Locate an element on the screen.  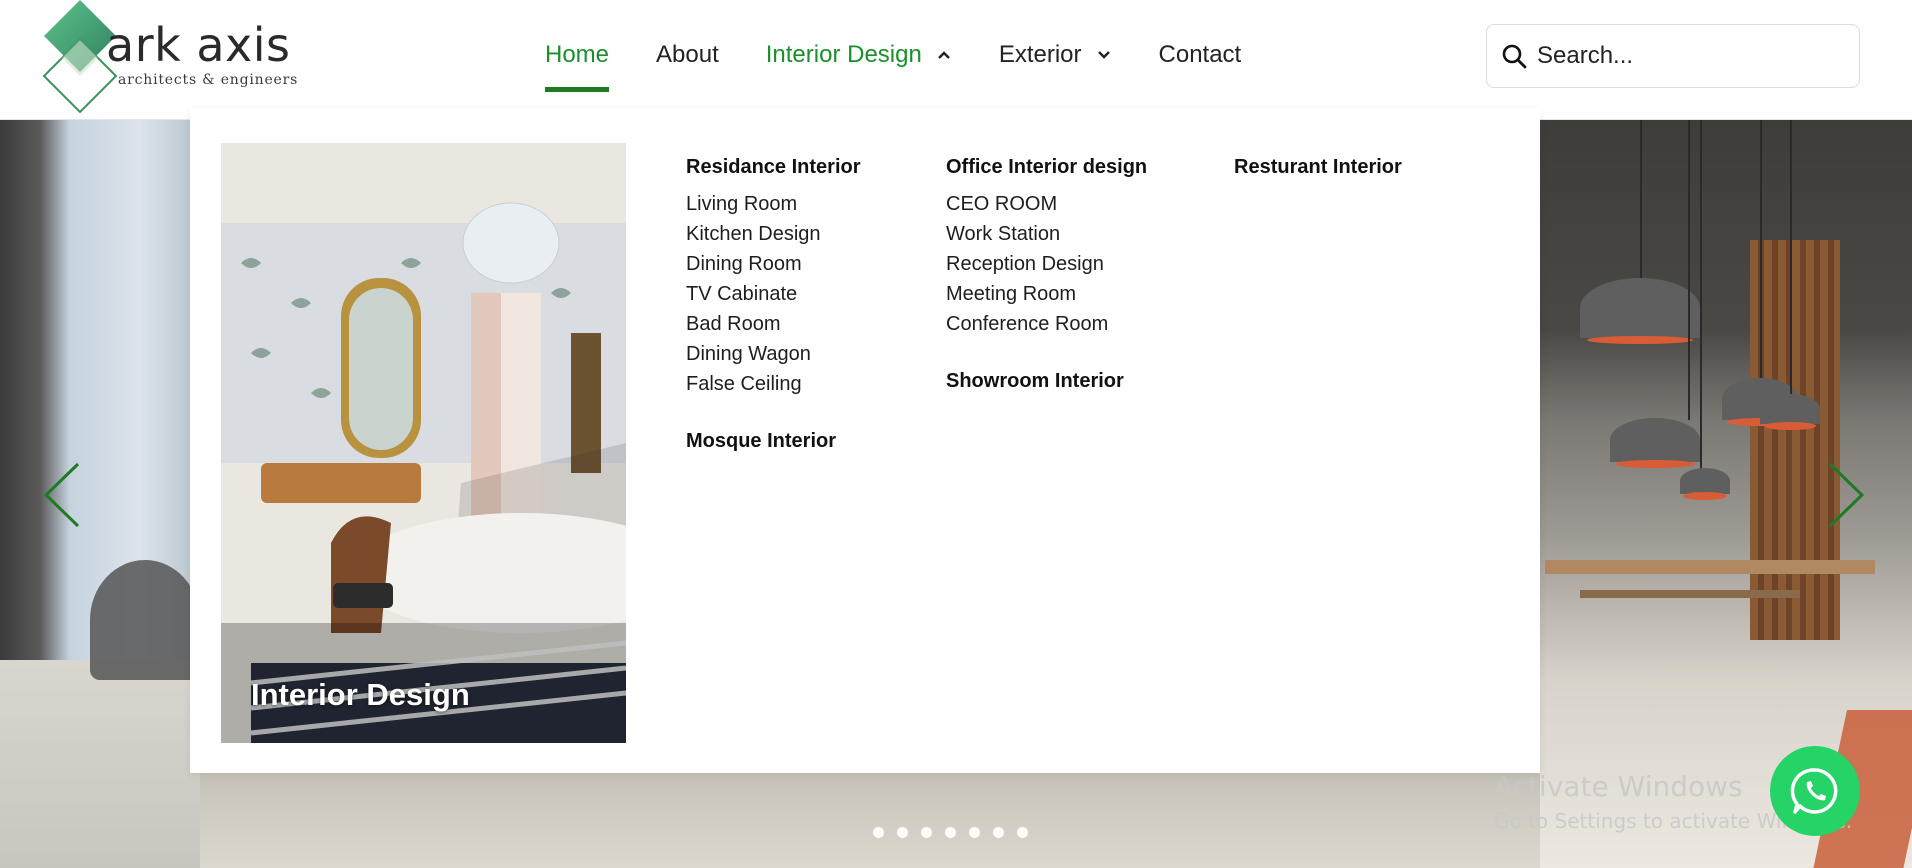
nav-item-exterior: Exterior is located at coordinates (1055, 55).